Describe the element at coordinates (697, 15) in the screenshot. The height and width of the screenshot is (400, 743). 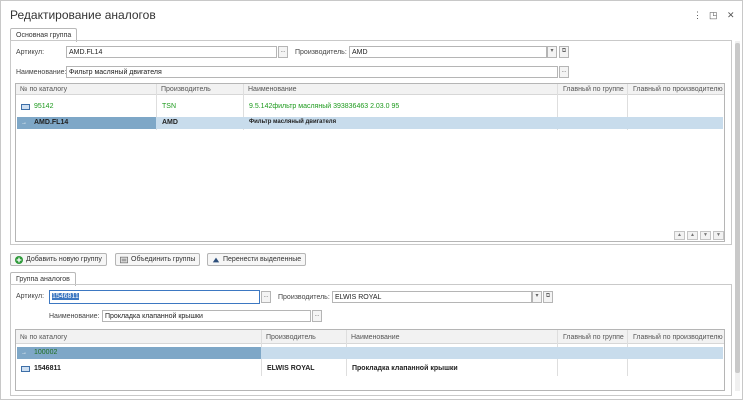
I see `more-menu-icon: ⋮` at that location.